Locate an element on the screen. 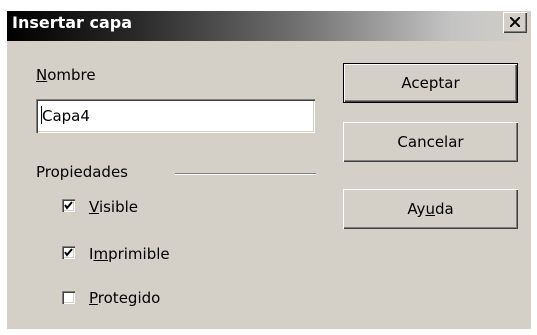  printable-label: Imprimible is located at coordinates (129, 254).